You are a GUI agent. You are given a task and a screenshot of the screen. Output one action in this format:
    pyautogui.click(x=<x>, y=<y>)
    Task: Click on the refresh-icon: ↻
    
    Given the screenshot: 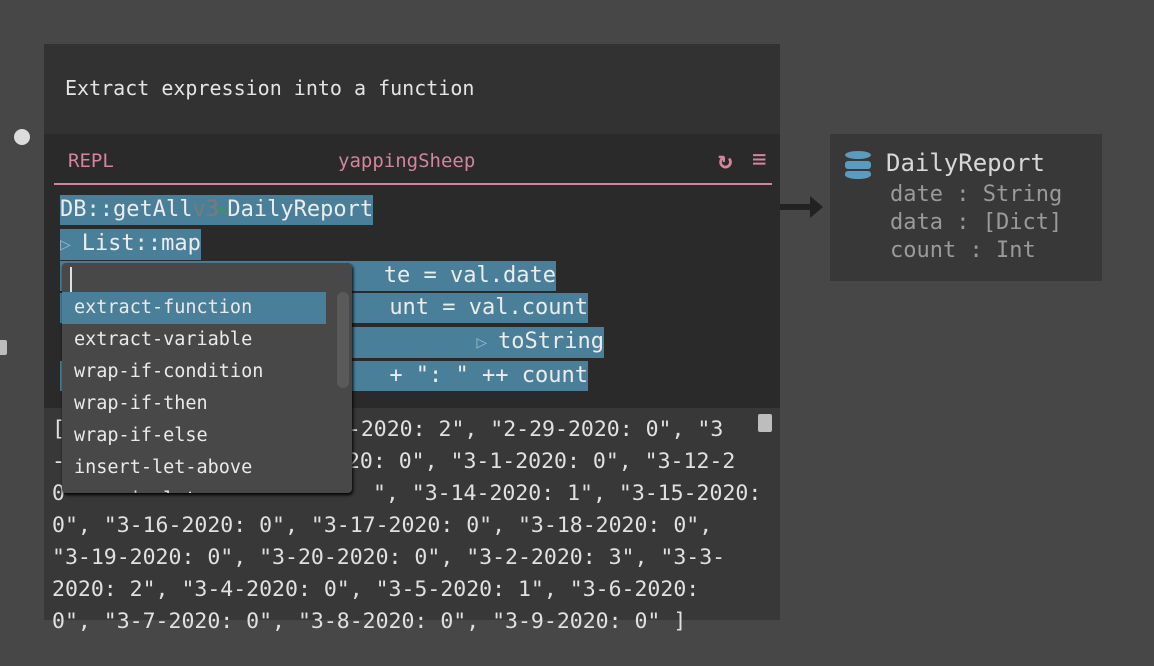 What is the action you would take?
    pyautogui.click(x=725, y=160)
    